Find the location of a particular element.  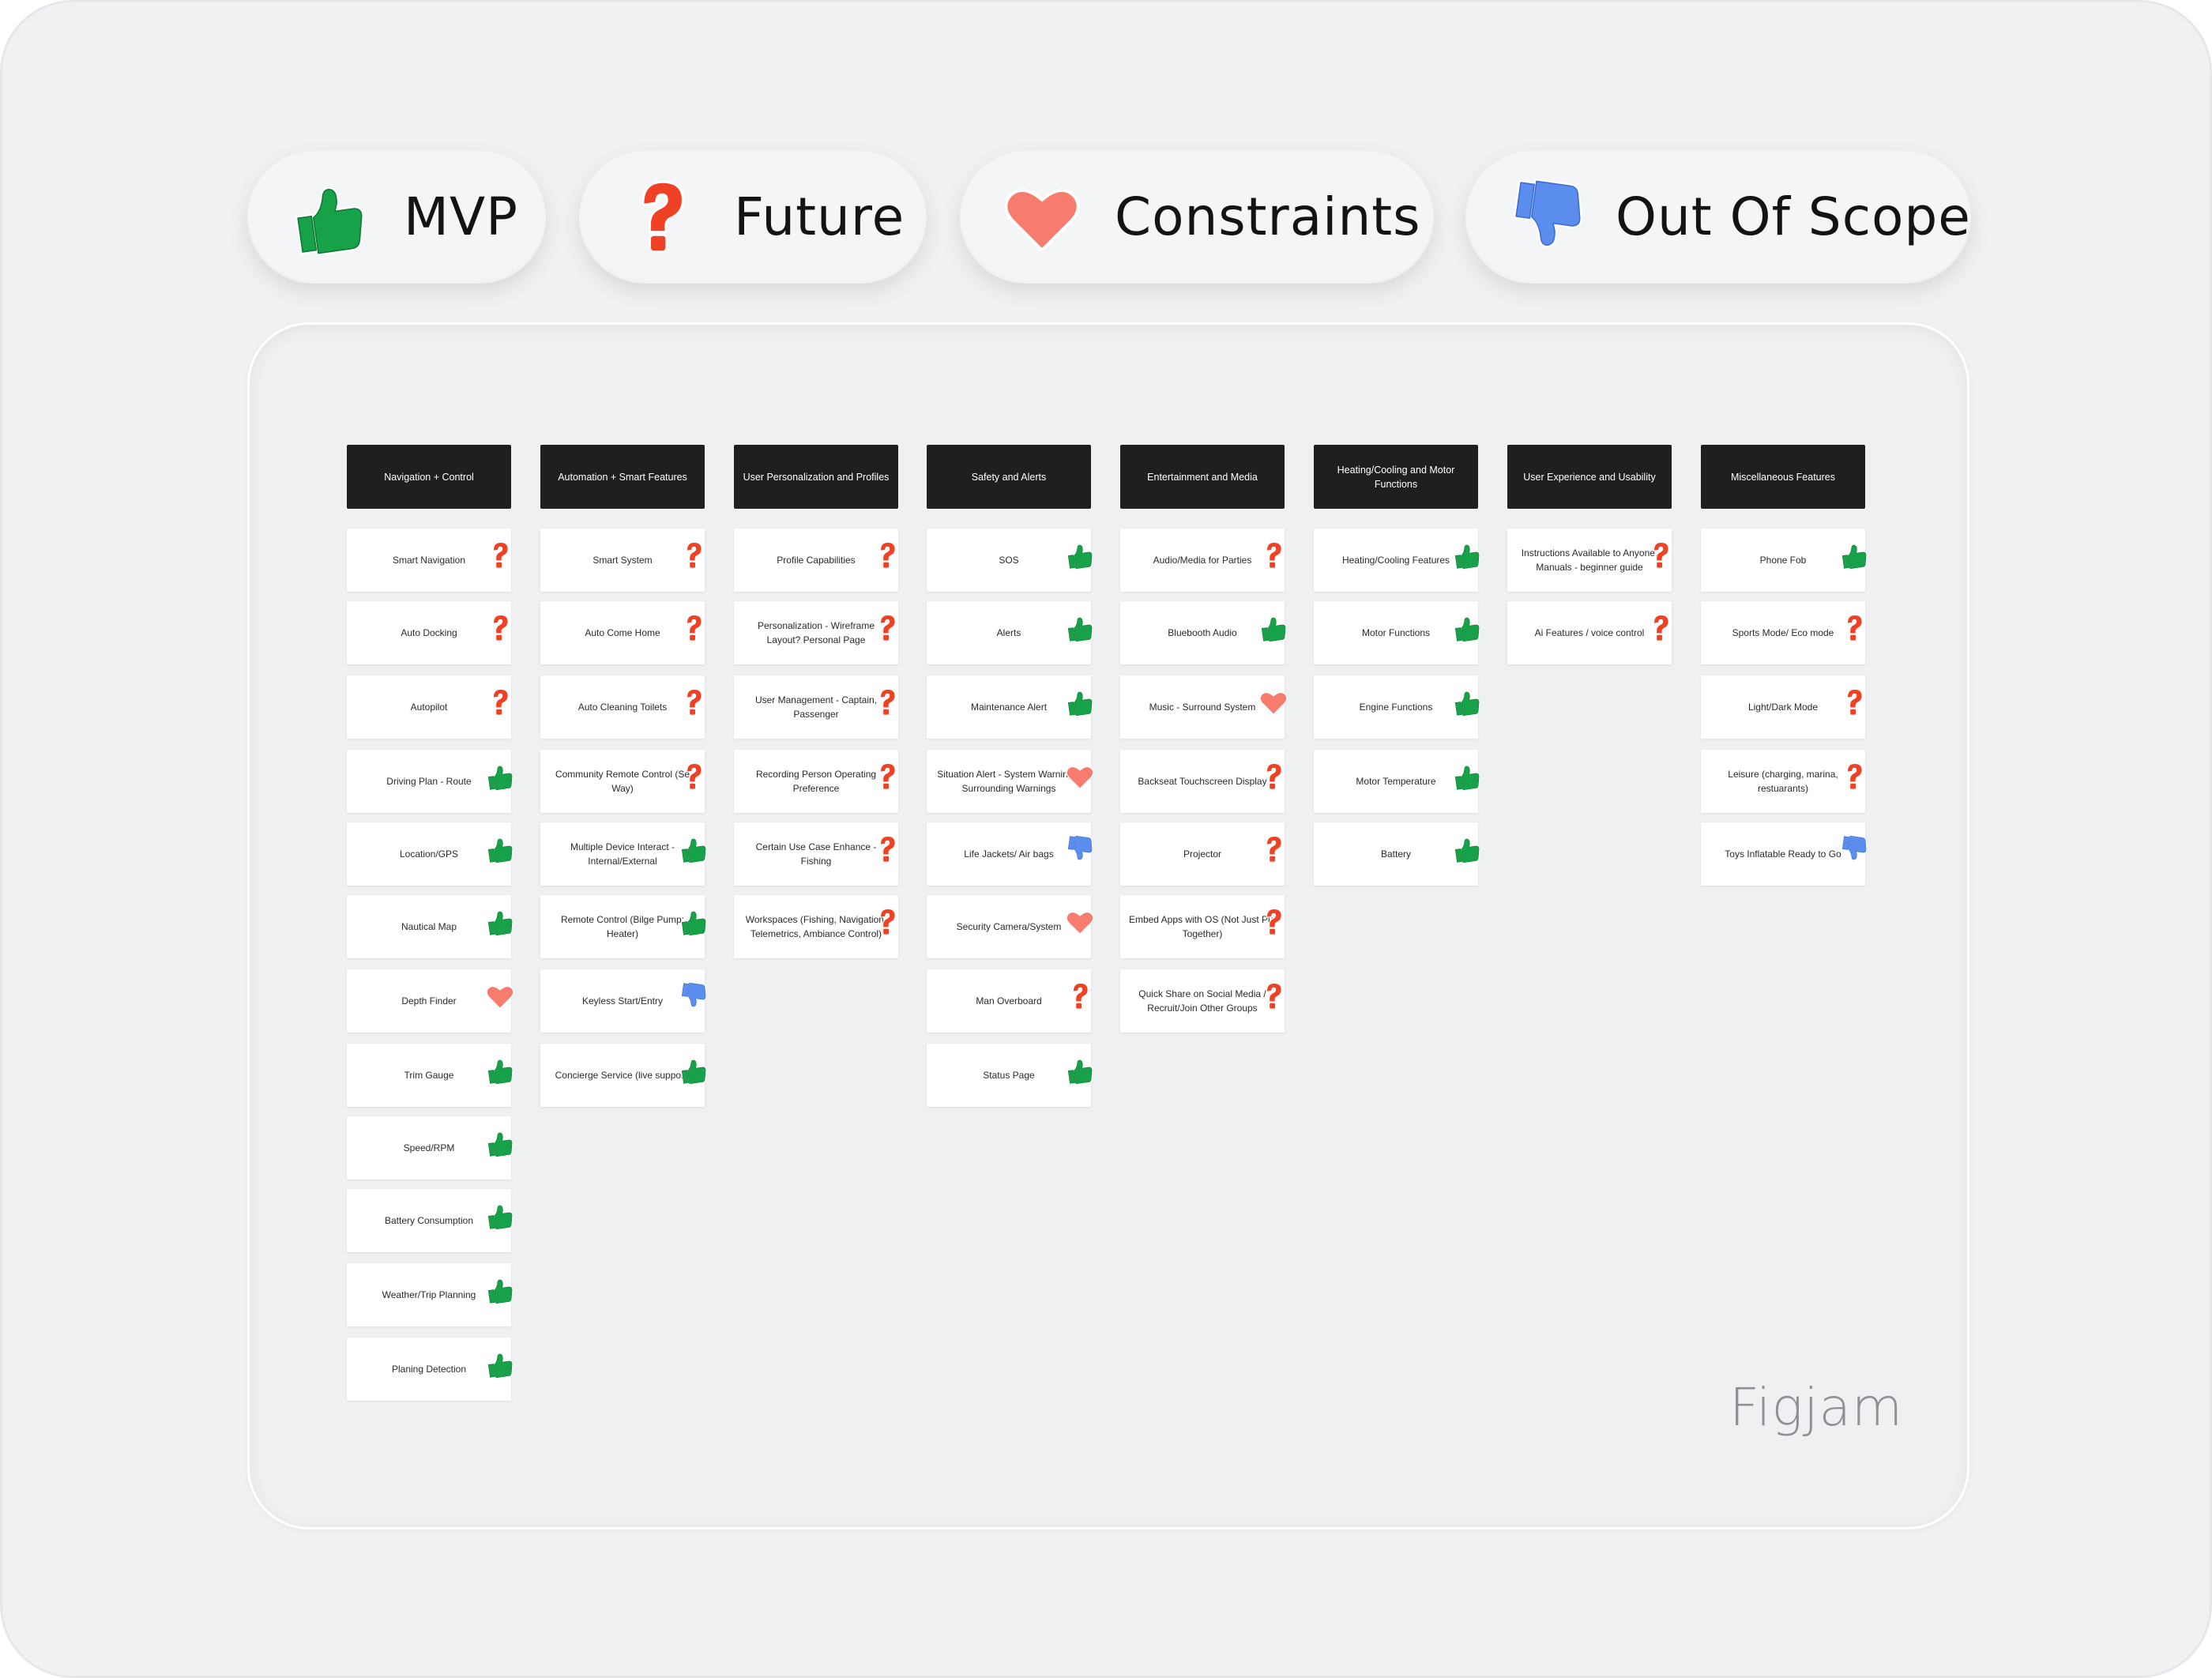

sticky-card: Alerts is located at coordinates (1010, 632).